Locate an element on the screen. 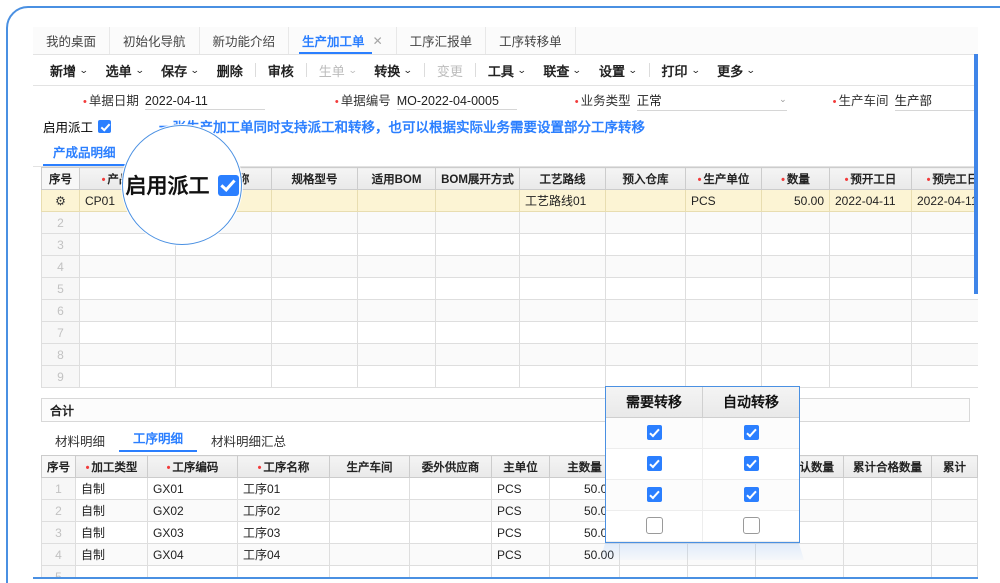 The image size is (1000, 583). process-row: 3 自制 GX03 工序03 PCS 50.00 is located at coordinates (509, 532).